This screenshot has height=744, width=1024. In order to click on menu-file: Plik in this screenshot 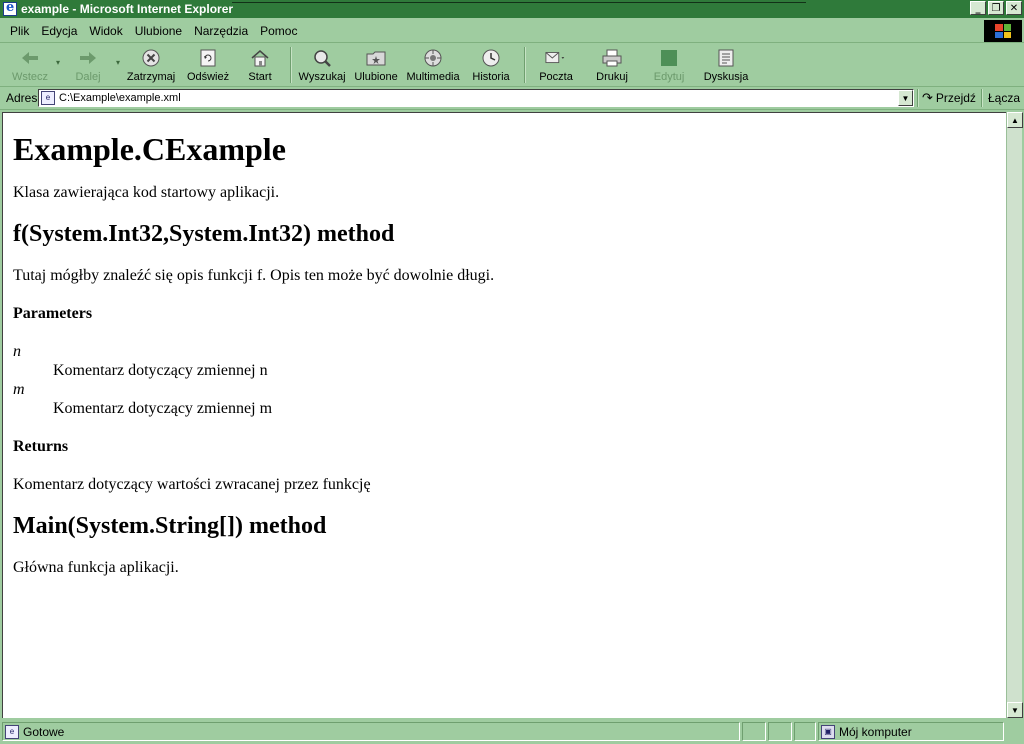, I will do `click(19, 31)`.